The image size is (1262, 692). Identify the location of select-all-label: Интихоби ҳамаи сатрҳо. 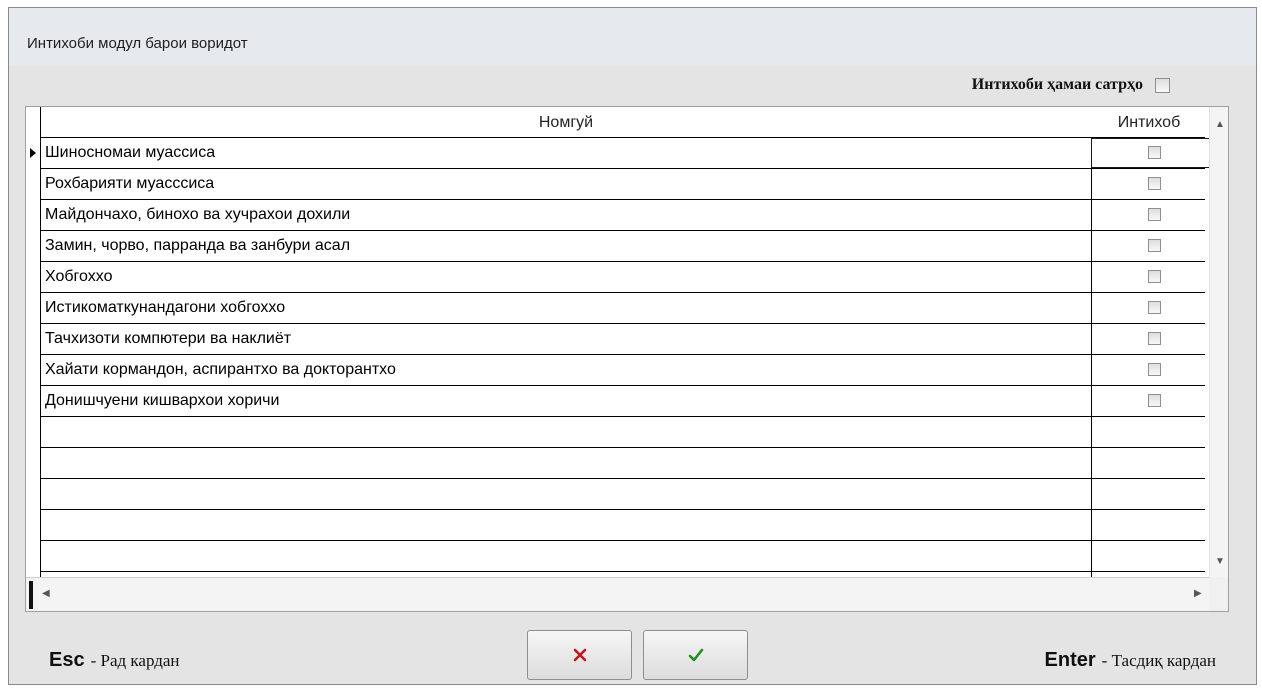
(1057, 84).